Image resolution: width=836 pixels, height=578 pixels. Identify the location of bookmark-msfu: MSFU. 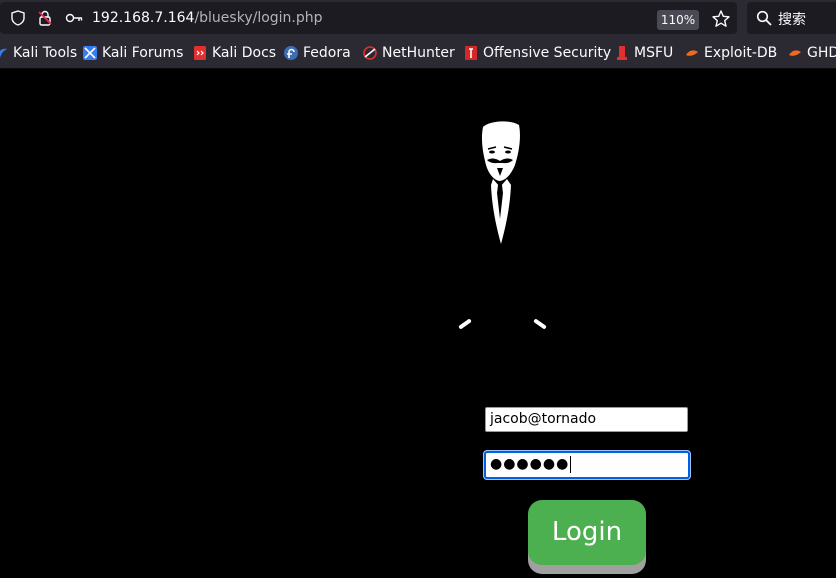
(644, 53).